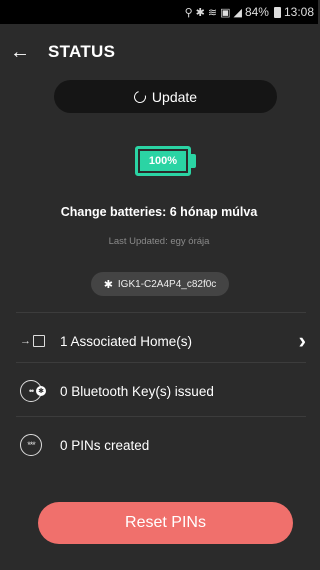 The image size is (320, 570). What do you see at coordinates (159, 212) in the screenshot?
I see `change-batteries-text: Change batteries: 6 hónap múlva` at bounding box center [159, 212].